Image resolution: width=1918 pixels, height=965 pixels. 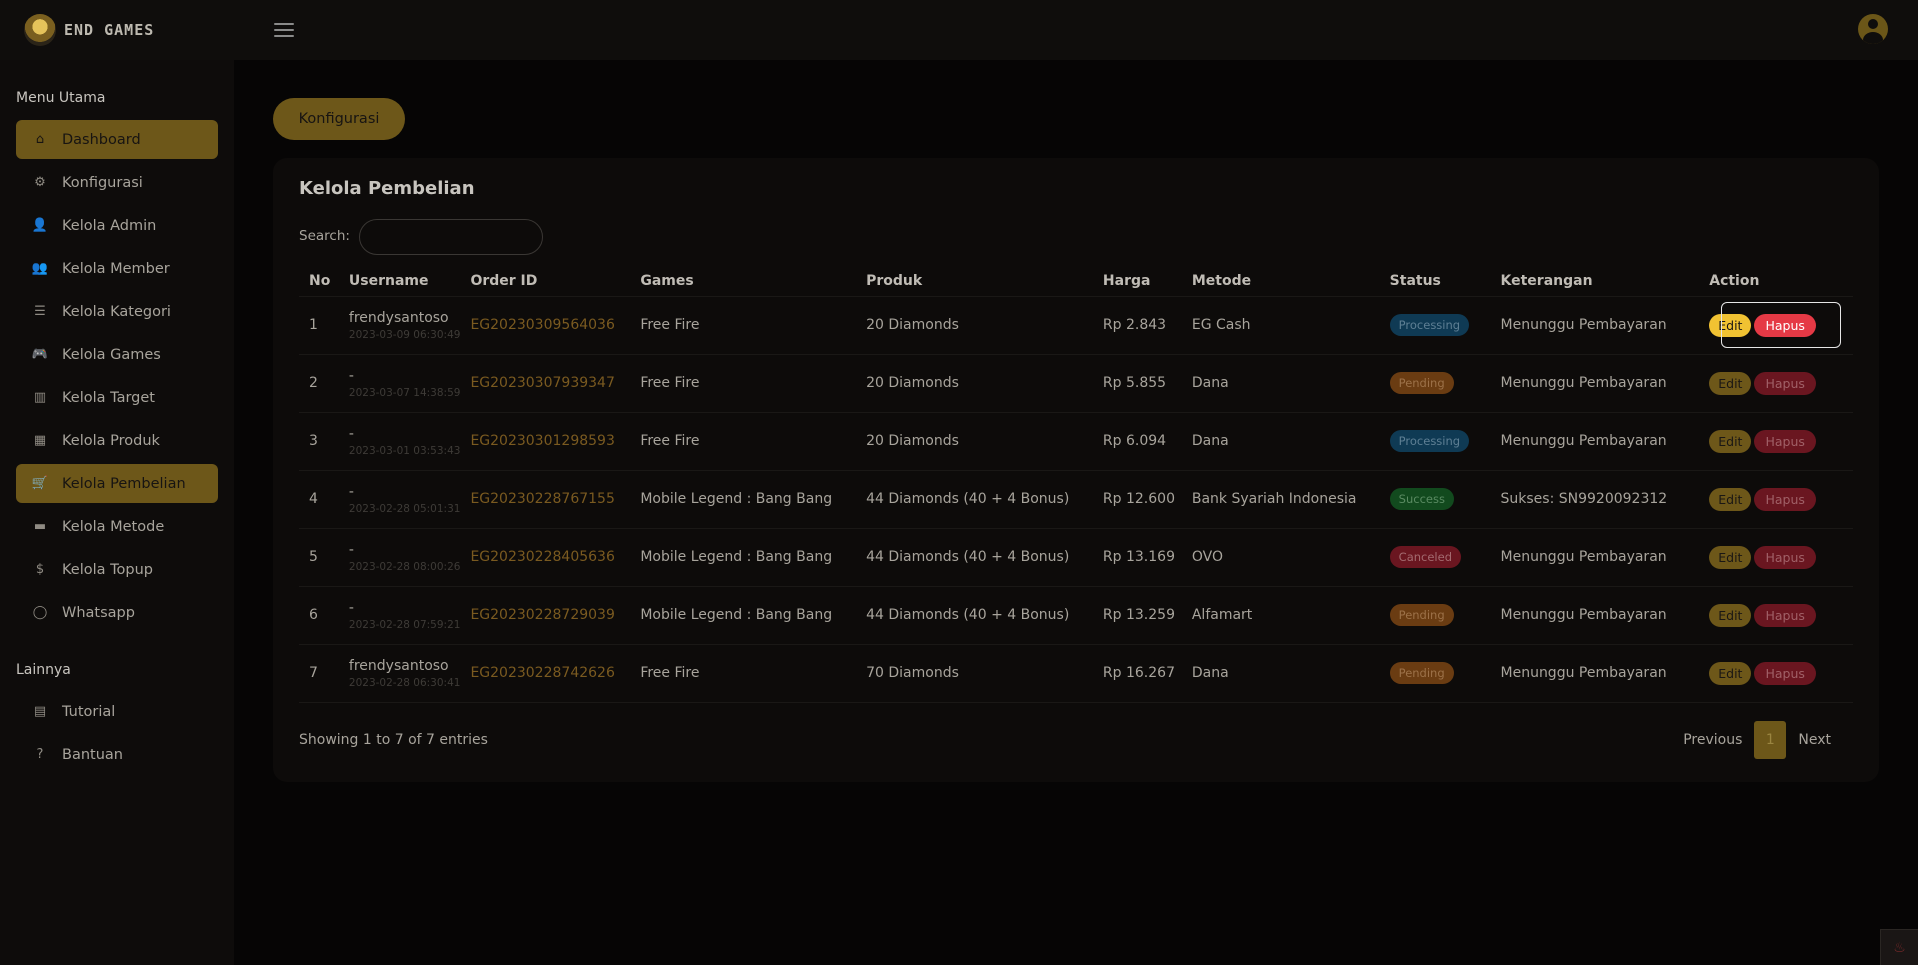 I want to click on order-date: 2023-02-28 08:00:26, so click(x=404, y=566).